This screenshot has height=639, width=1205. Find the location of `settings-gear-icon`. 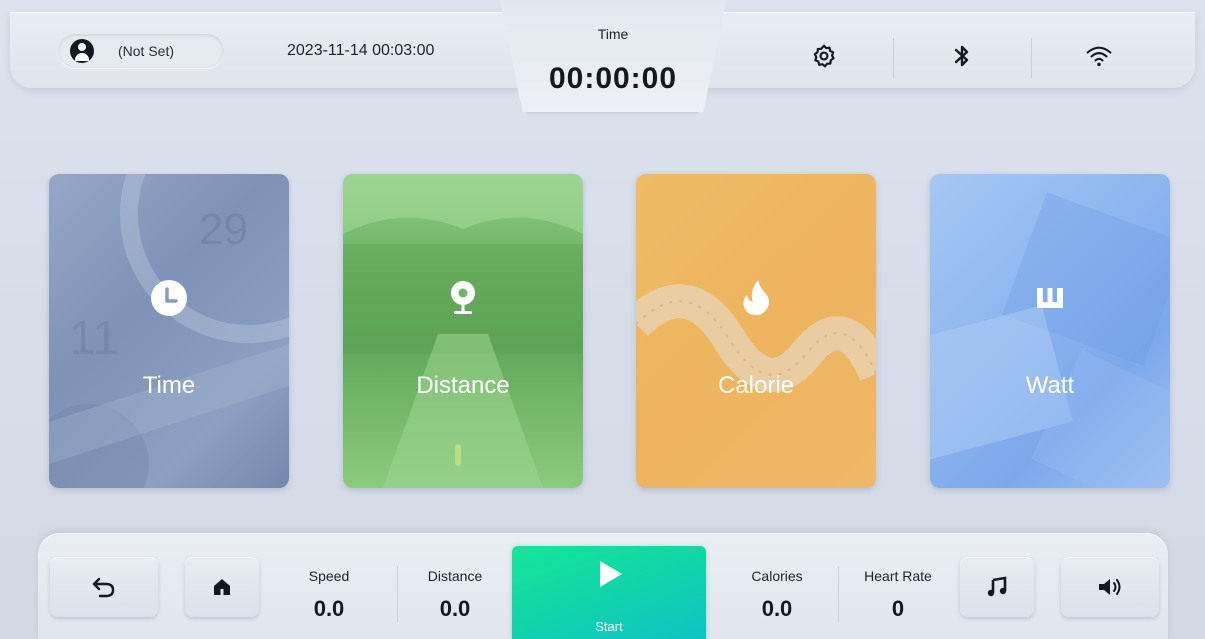

settings-gear-icon is located at coordinates (824, 56).